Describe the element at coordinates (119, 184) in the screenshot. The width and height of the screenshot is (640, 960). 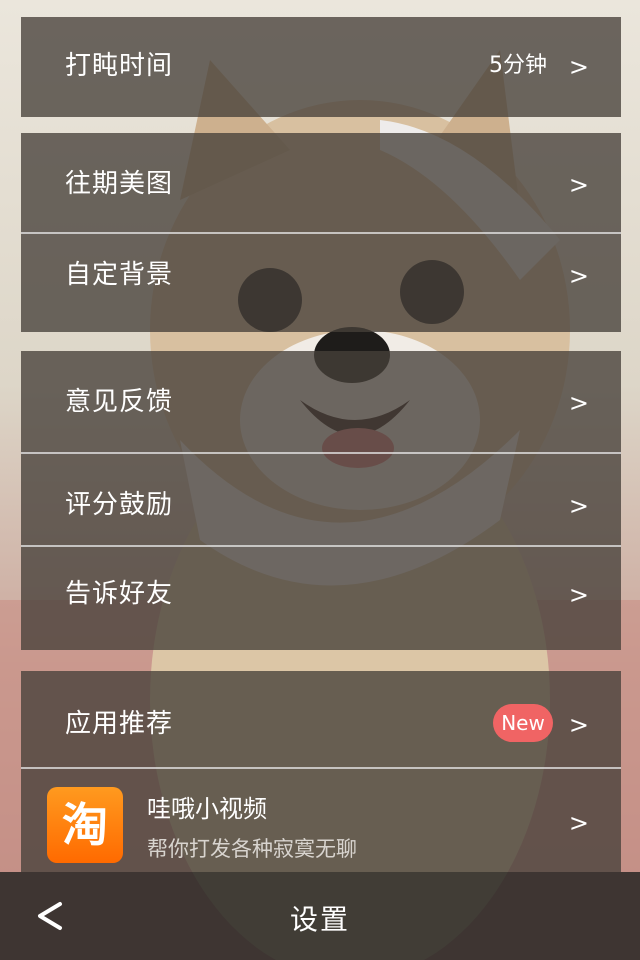
I see `gallery-label: 往期美图` at that location.